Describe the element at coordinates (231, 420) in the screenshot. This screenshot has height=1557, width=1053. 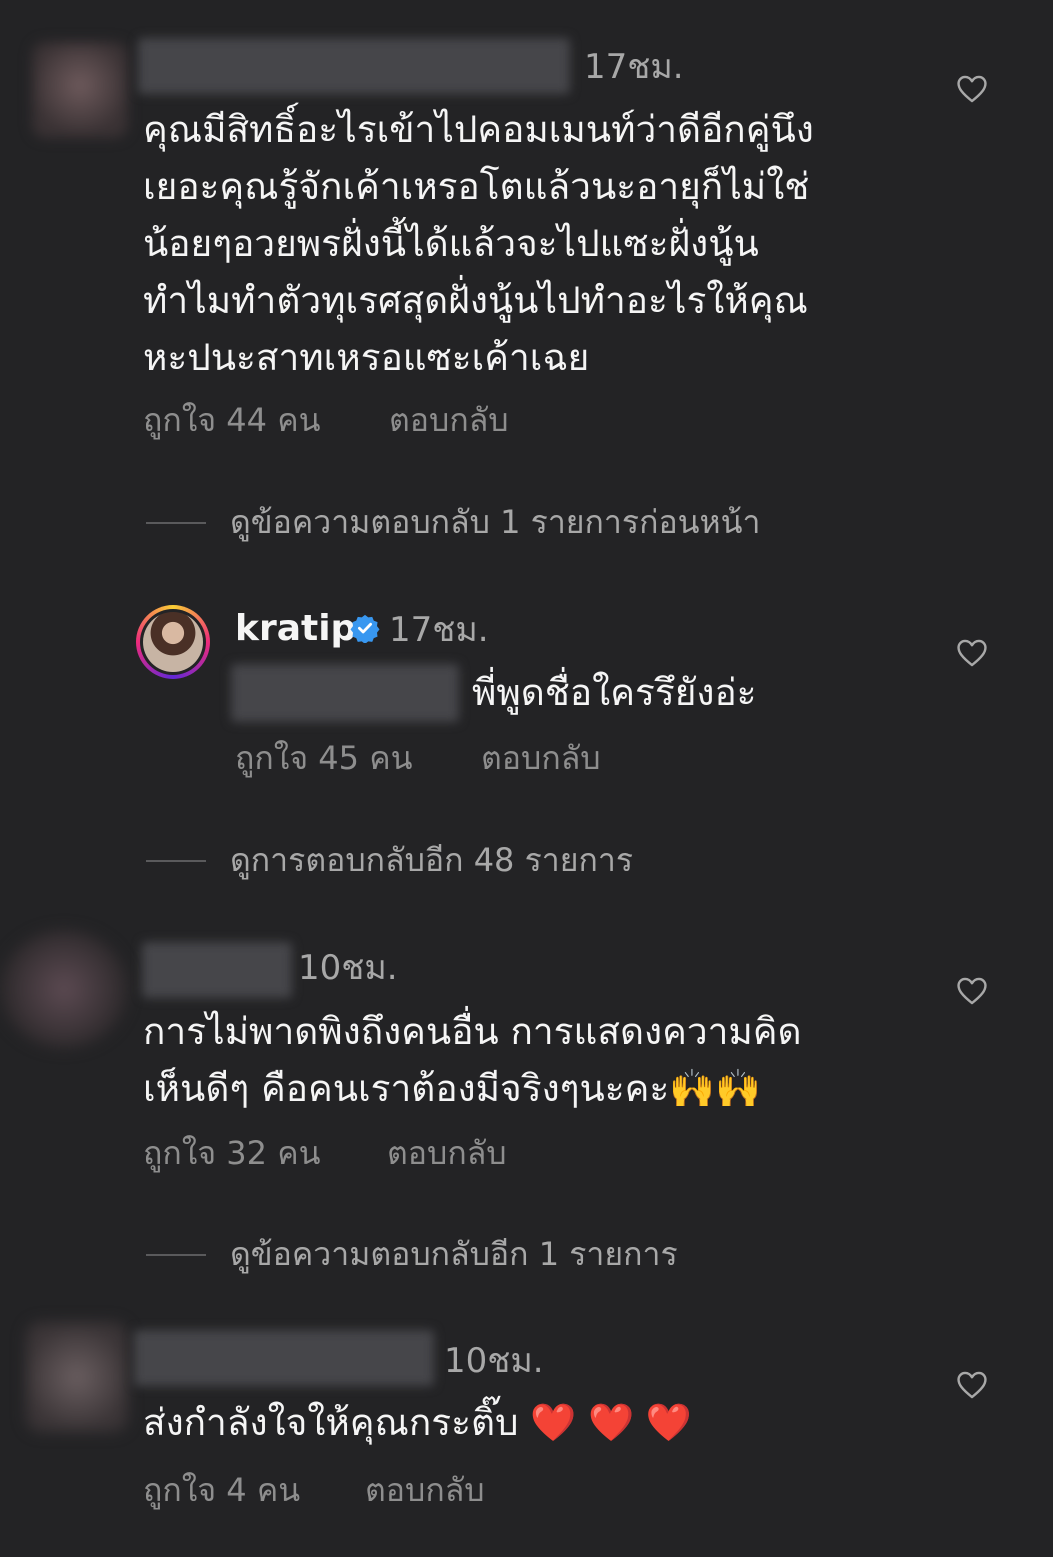
I see `like-count: ถูกใจ 44 คน` at that location.